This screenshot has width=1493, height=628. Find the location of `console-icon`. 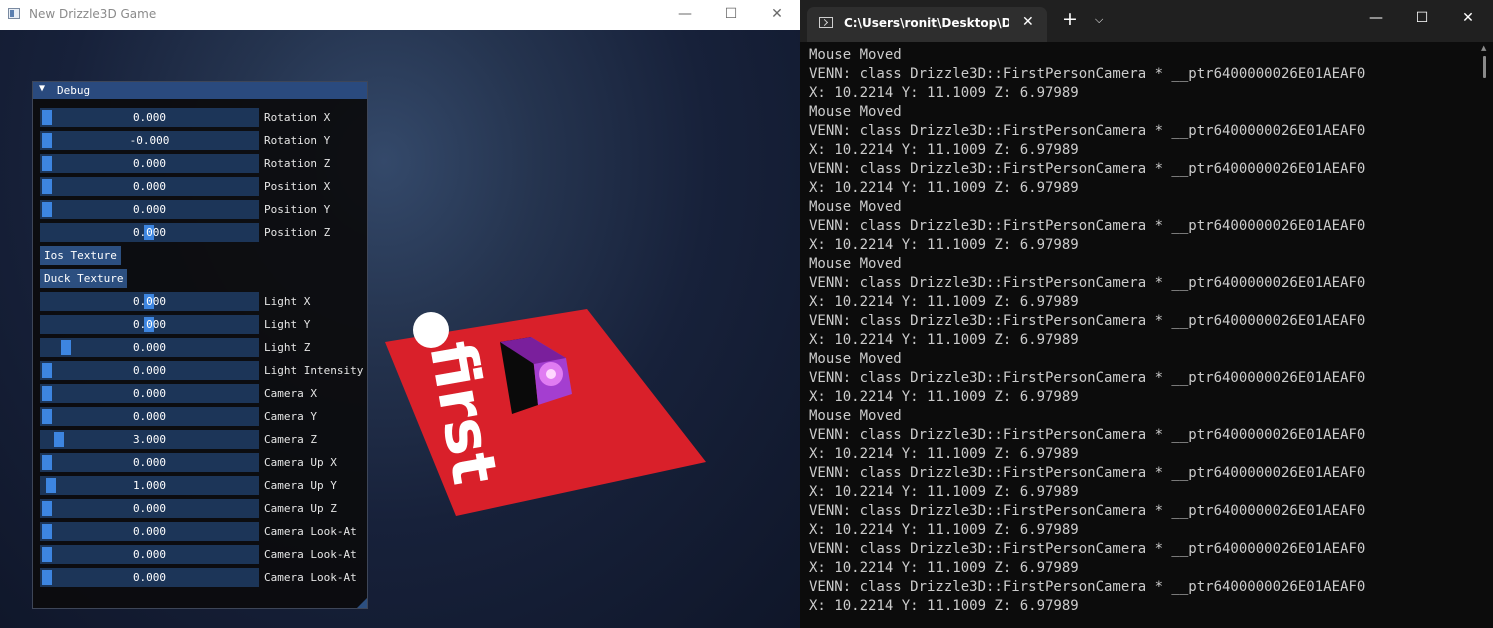

console-icon is located at coordinates (826, 22).